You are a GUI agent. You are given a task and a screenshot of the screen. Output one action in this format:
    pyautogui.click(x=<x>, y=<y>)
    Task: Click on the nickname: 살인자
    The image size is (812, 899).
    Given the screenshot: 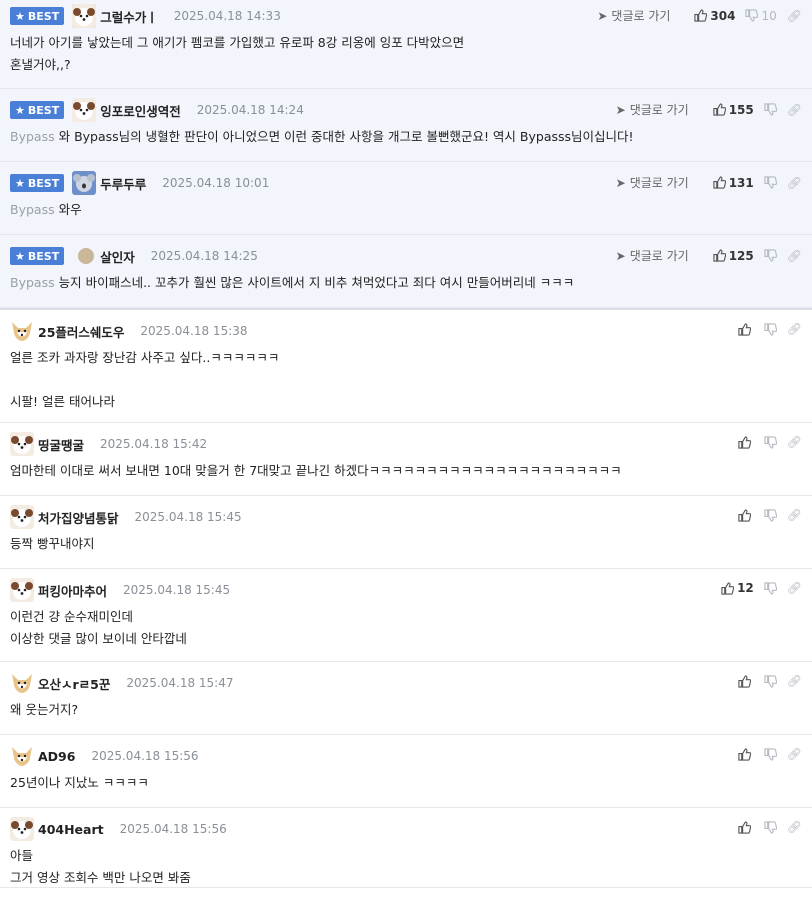 What is the action you would take?
    pyautogui.click(x=117, y=256)
    